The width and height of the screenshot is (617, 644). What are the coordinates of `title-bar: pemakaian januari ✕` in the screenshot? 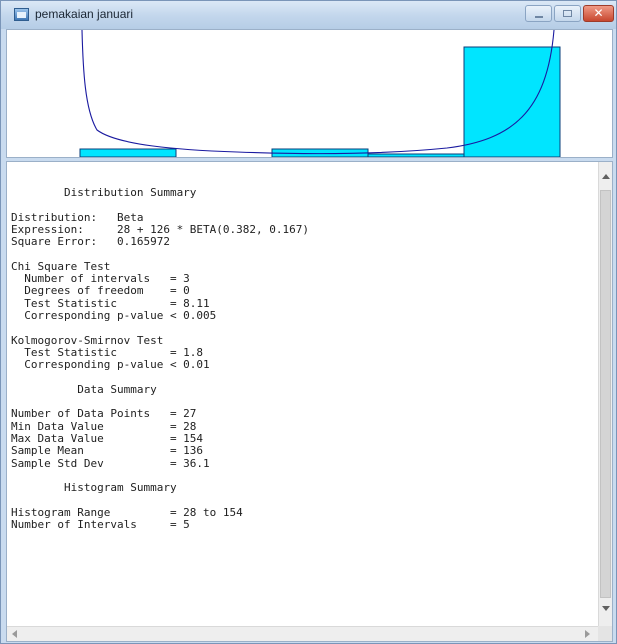 It's located at (308, 15).